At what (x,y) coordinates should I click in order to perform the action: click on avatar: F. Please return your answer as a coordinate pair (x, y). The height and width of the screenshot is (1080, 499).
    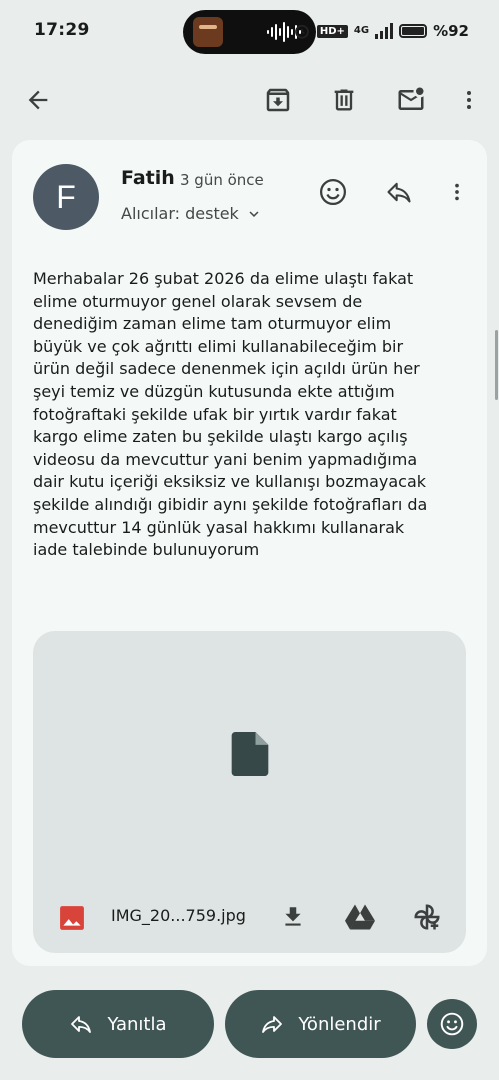
    Looking at the image, I should click on (66, 197).